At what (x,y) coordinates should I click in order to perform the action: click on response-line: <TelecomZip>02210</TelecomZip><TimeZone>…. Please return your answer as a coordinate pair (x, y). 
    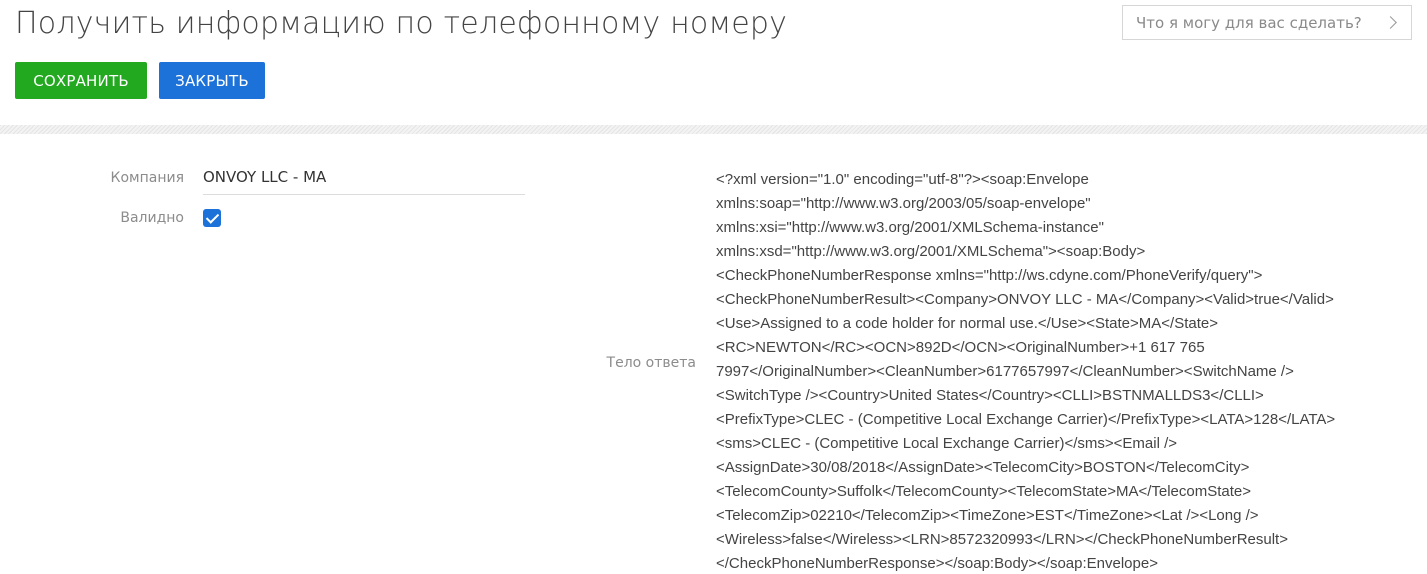
    Looking at the image, I should click on (987, 515).